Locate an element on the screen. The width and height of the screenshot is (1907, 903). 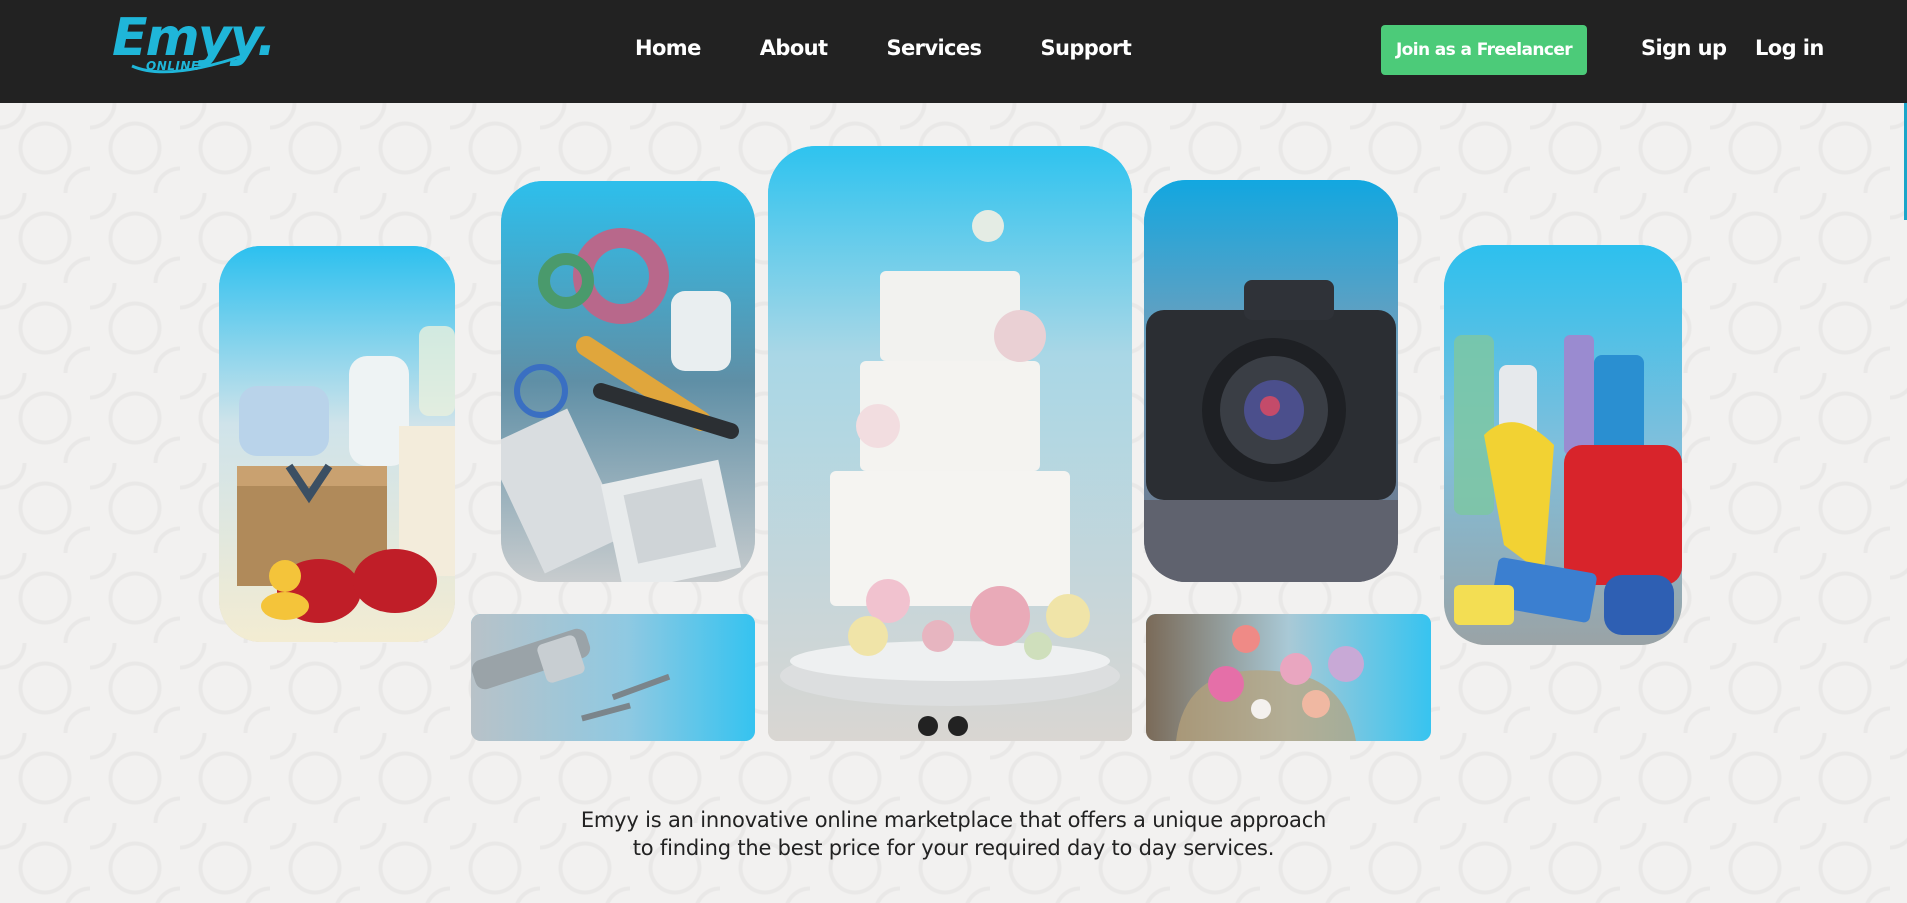
join-freelancer-button: Join as a Freelancer is located at coordinates (1484, 50).